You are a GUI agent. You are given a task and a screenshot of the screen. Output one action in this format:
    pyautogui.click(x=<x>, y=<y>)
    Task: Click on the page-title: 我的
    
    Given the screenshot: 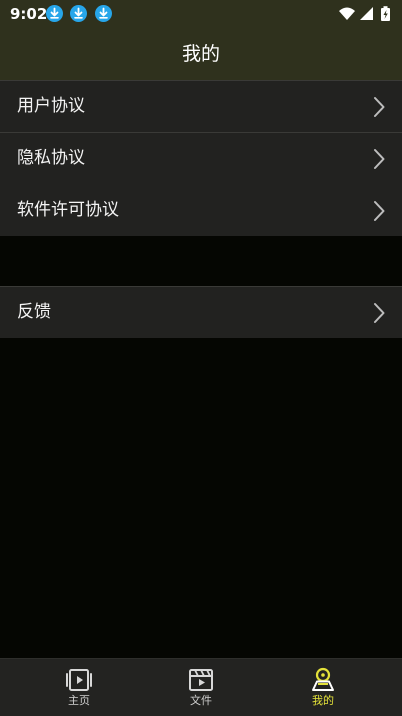 What is the action you would take?
    pyautogui.click(x=200, y=54)
    